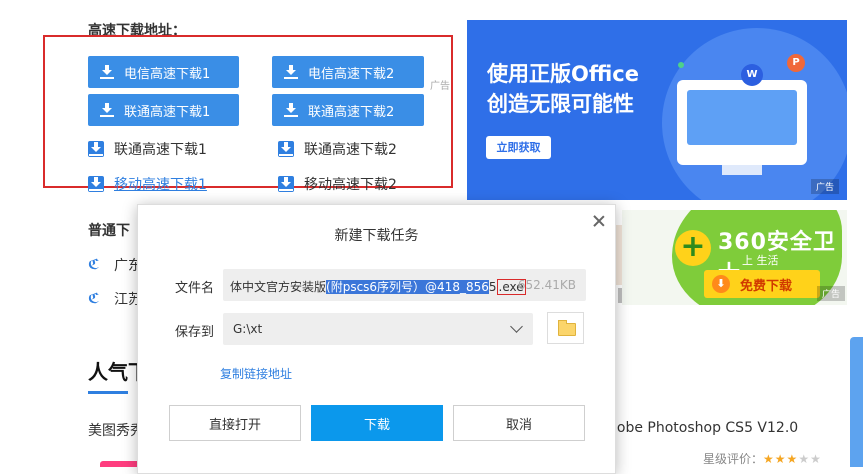  What do you see at coordinates (115, 299) in the screenshot?
I see `isp-item-jiangsu: ℭ 江苏` at bounding box center [115, 299].